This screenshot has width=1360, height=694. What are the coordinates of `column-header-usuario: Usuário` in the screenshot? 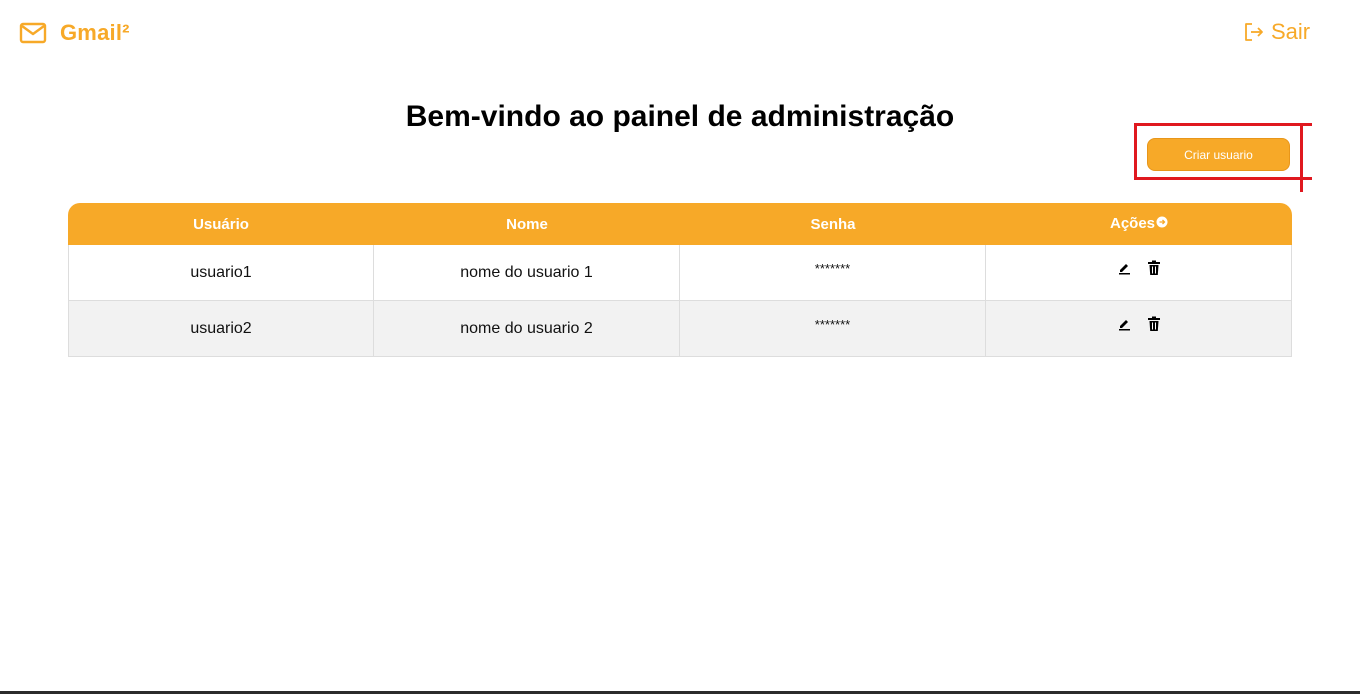 It's located at (221, 224).